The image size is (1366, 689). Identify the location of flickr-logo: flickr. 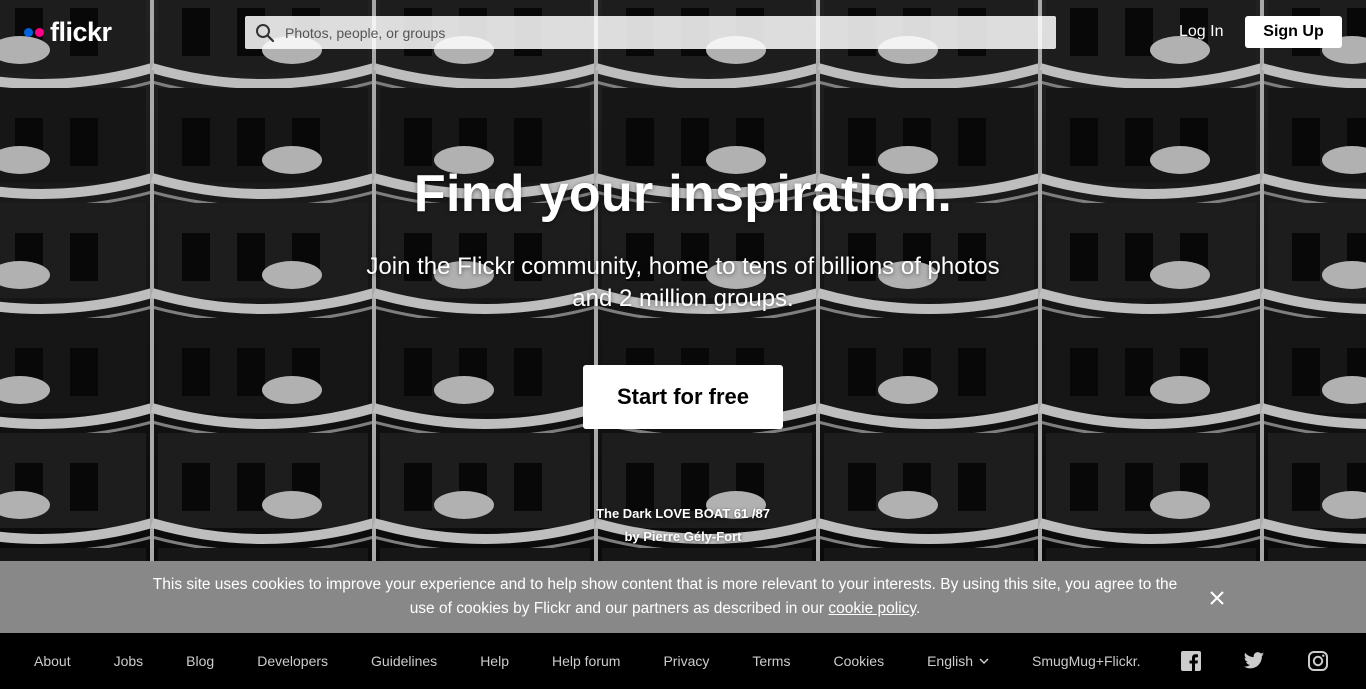
(68, 32).